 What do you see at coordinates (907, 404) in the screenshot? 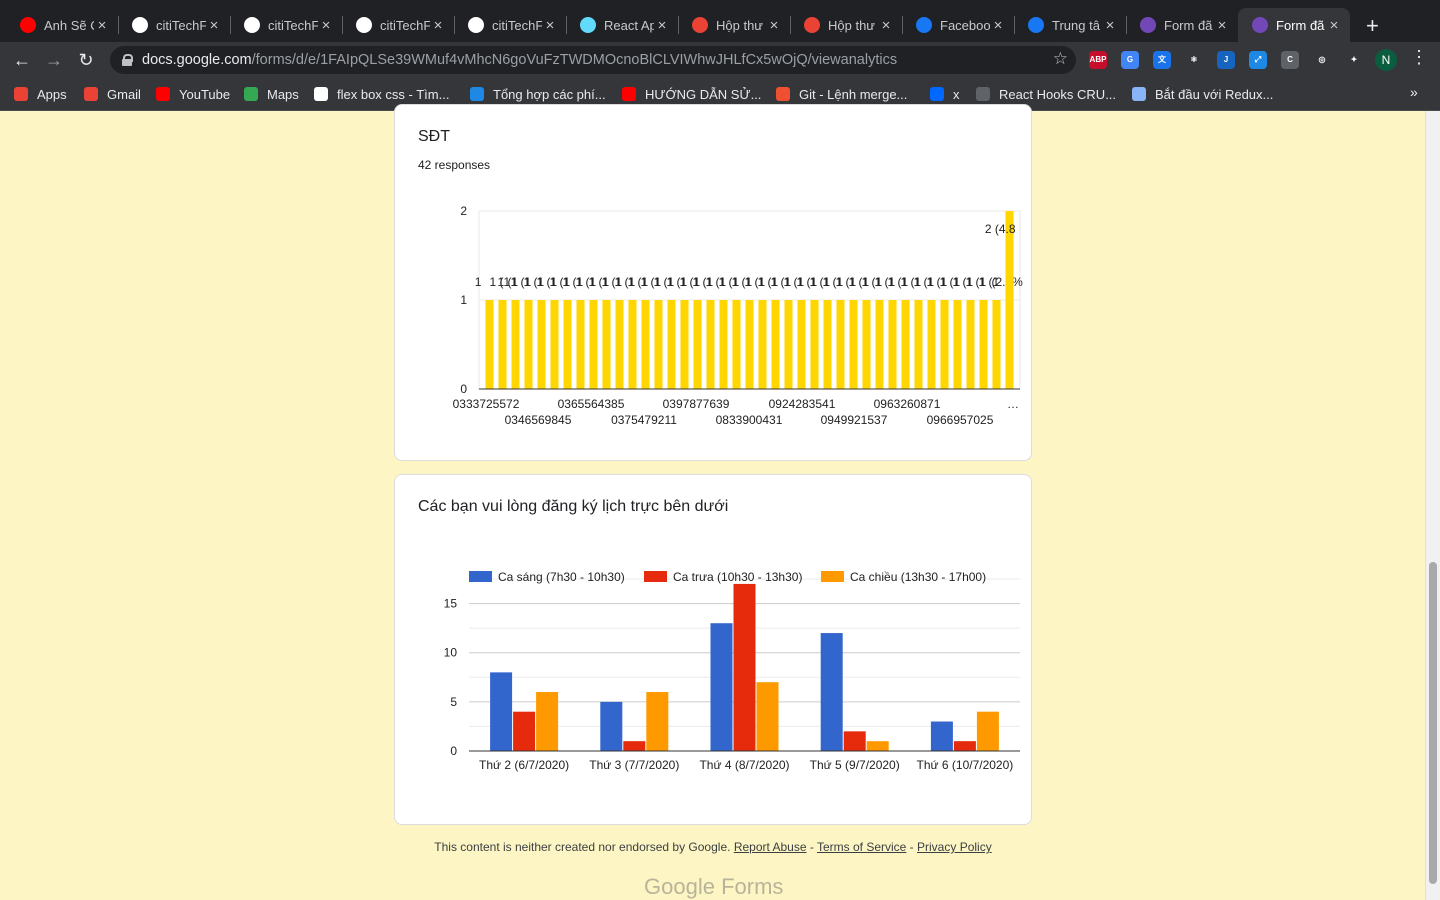
I see `x-tick-label: 0963260871` at bounding box center [907, 404].